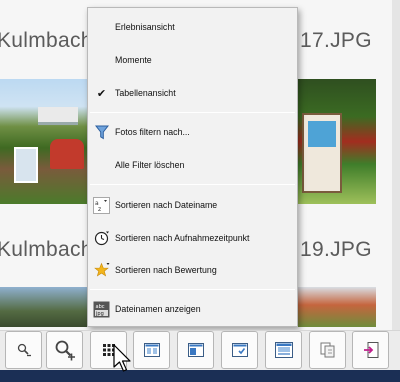 The image size is (400, 382). I want to click on scrollbar, so click(396, 165).